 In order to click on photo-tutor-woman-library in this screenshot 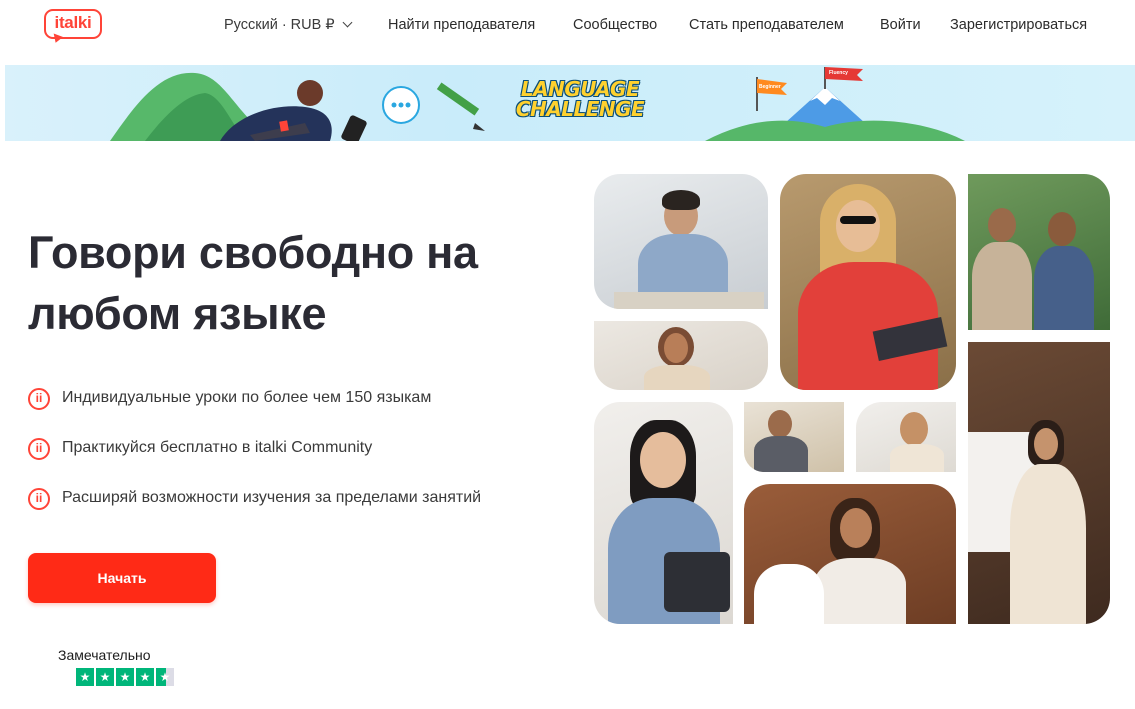, I will do `click(850, 554)`.